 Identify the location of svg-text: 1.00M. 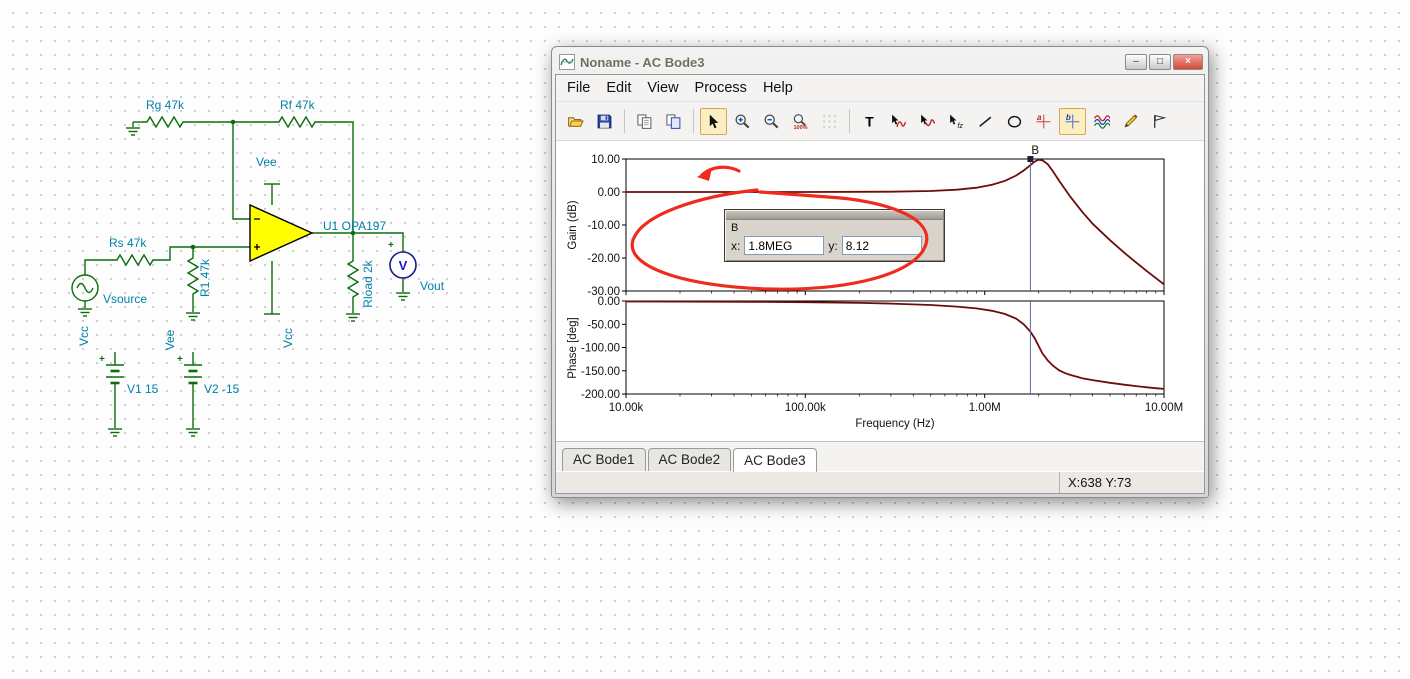
(985, 408).